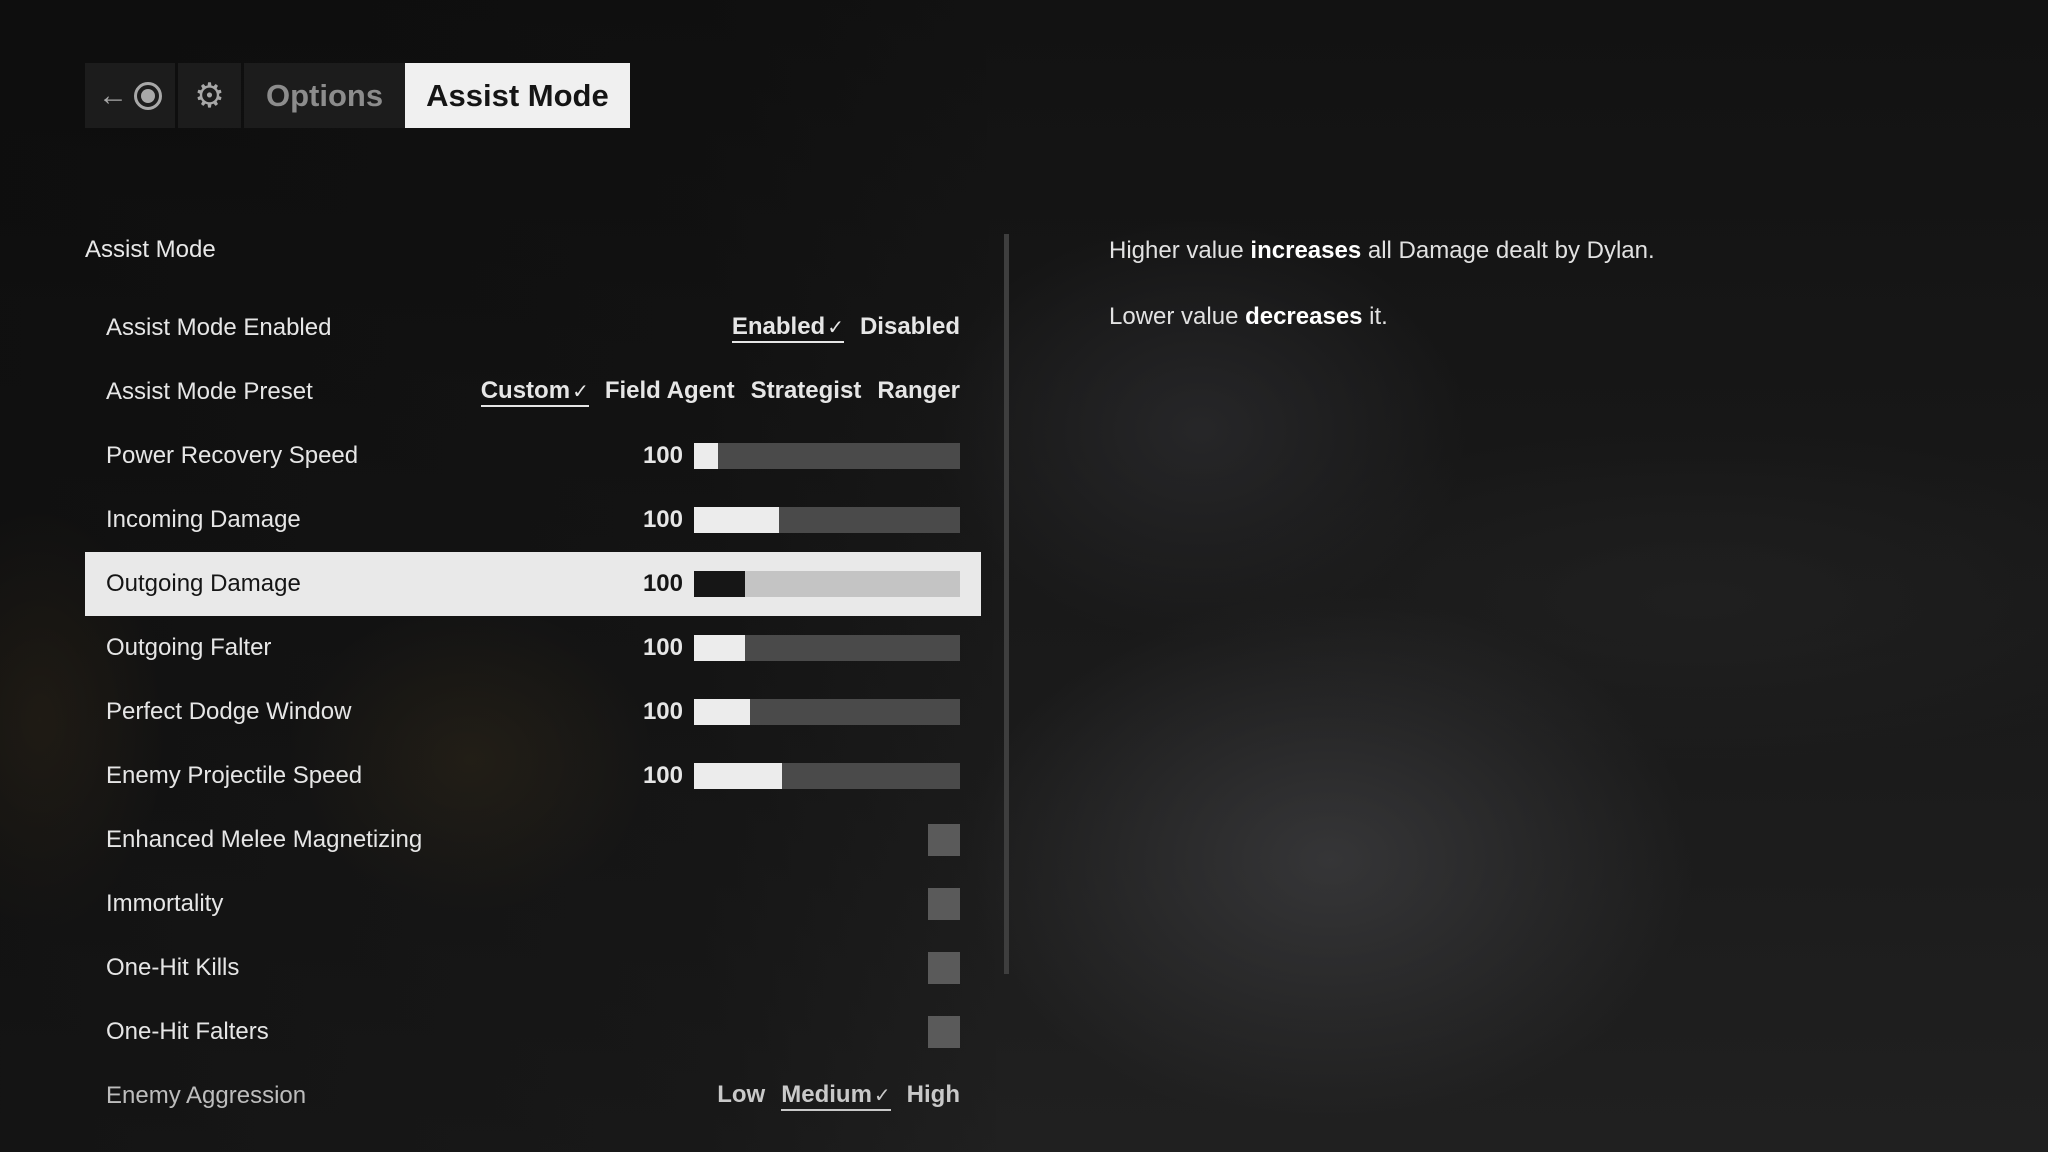 The width and height of the screenshot is (2048, 1152). I want to click on option-low: Low, so click(741, 1096).